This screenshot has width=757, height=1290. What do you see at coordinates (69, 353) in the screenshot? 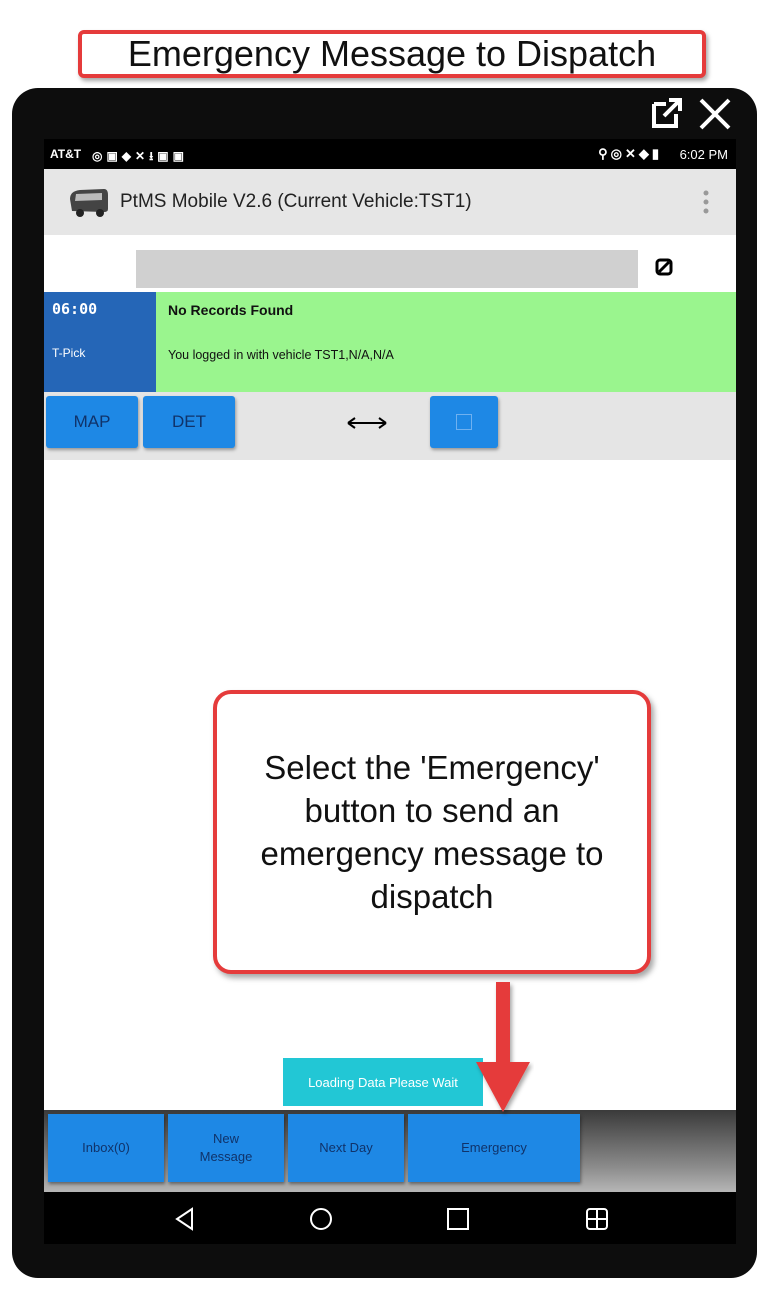
I see `trip-type: T-Pick` at bounding box center [69, 353].